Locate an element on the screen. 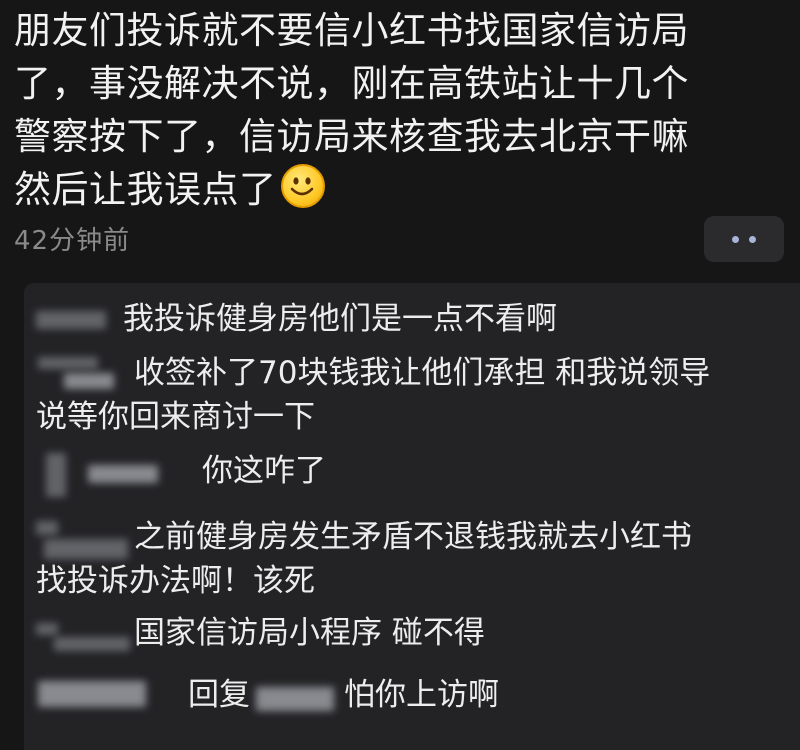 The height and width of the screenshot is (750, 800). comment-text: 我投诉健身房他们是一点不看啊 is located at coordinates (340, 319).